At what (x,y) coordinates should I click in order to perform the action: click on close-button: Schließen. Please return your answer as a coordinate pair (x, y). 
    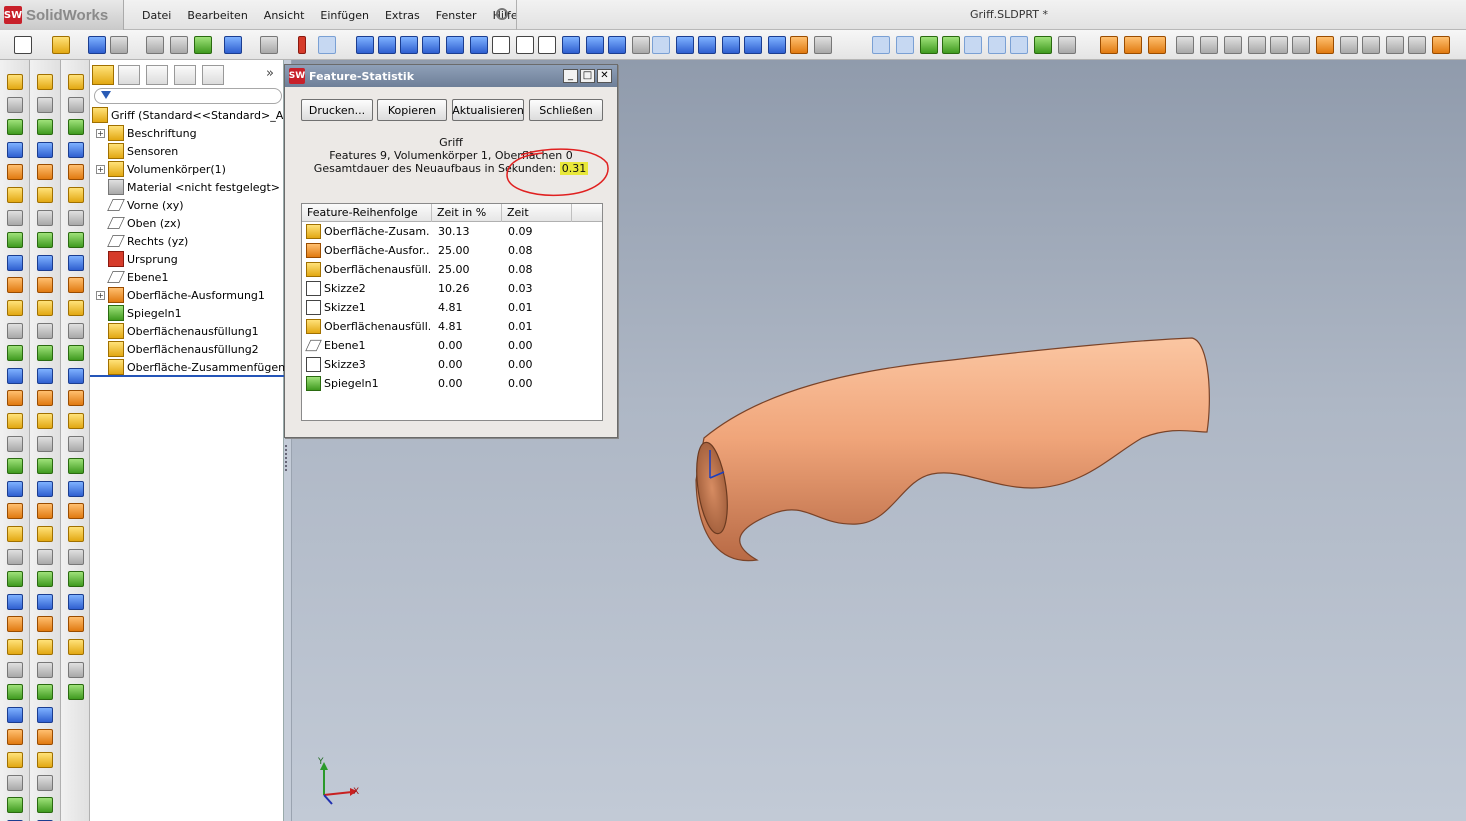
    Looking at the image, I should click on (566, 110).